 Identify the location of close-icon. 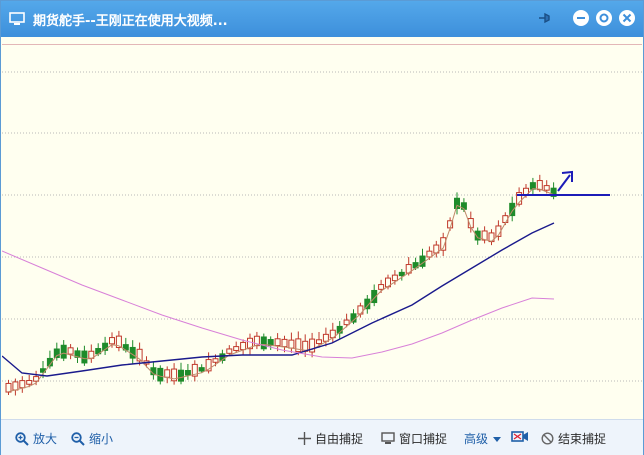
(627, 18).